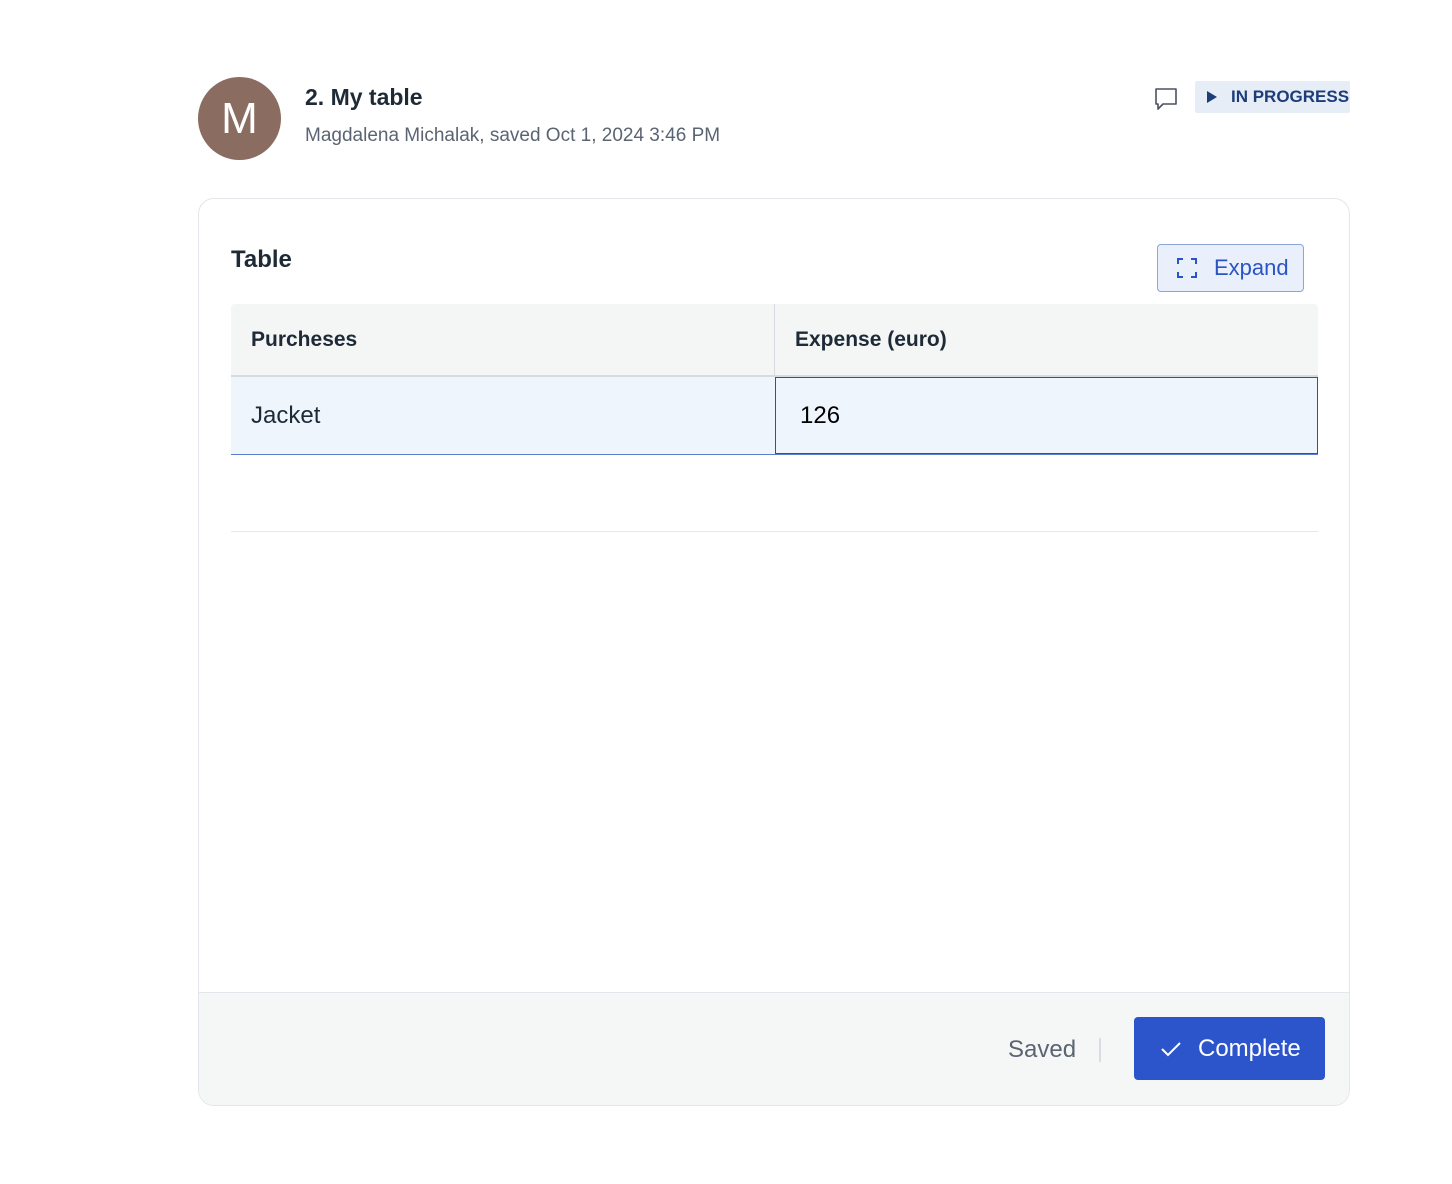  I want to click on expand-icon, so click(1187, 268).